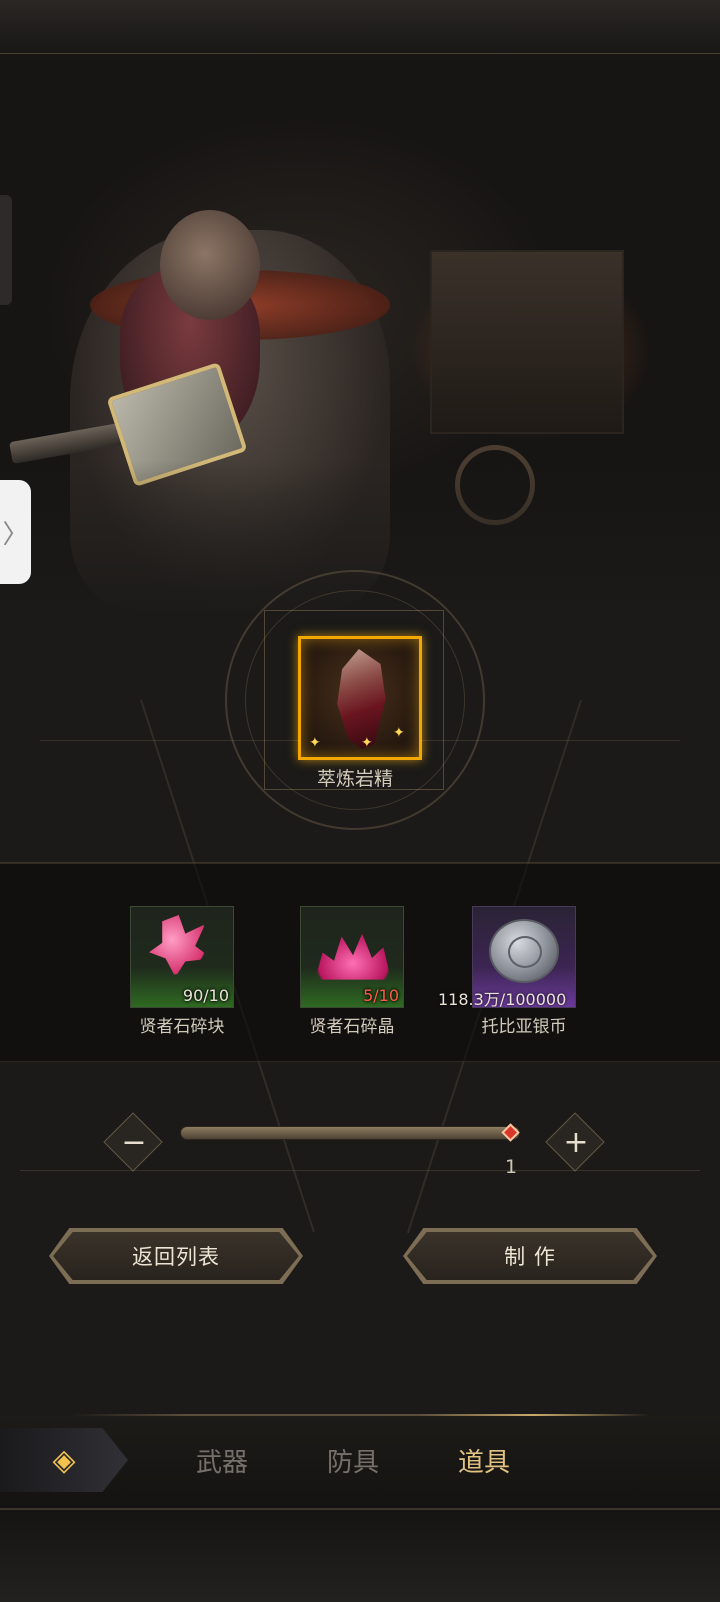  I want to click on material-count-insufficient: 5/10, so click(381, 995).